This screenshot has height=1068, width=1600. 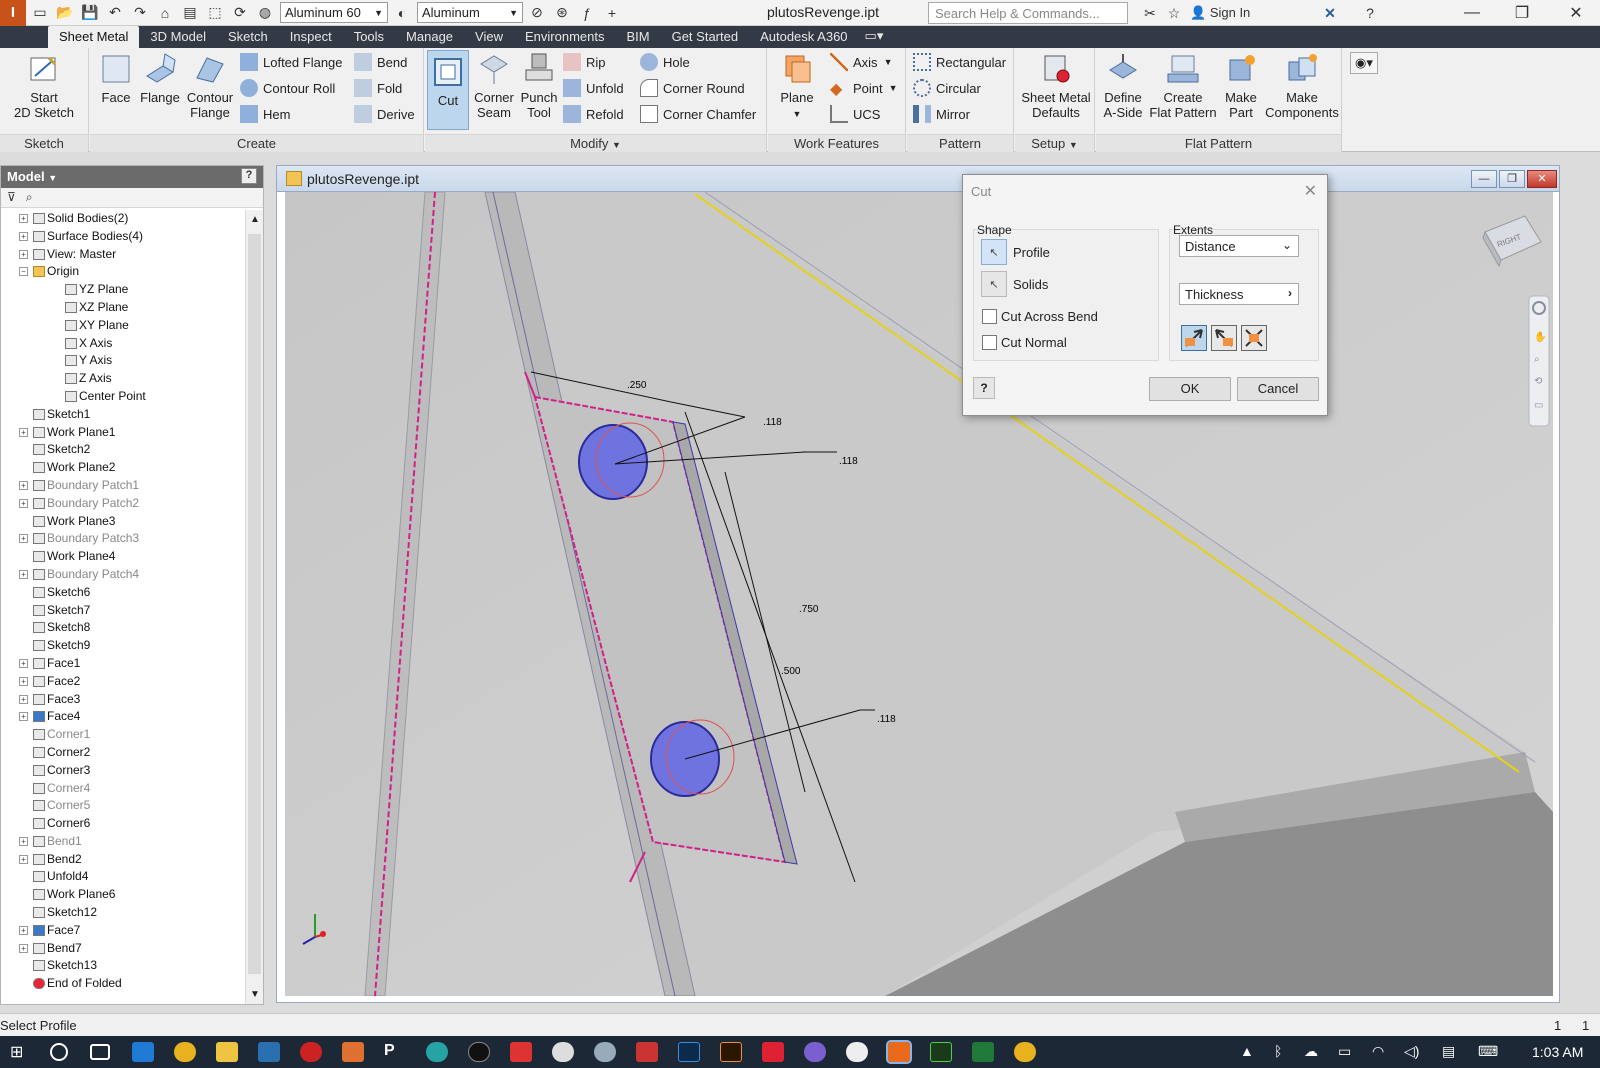 What do you see at coordinates (959, 62) in the screenshot?
I see `rectangular-pattern-button: Rectangular` at bounding box center [959, 62].